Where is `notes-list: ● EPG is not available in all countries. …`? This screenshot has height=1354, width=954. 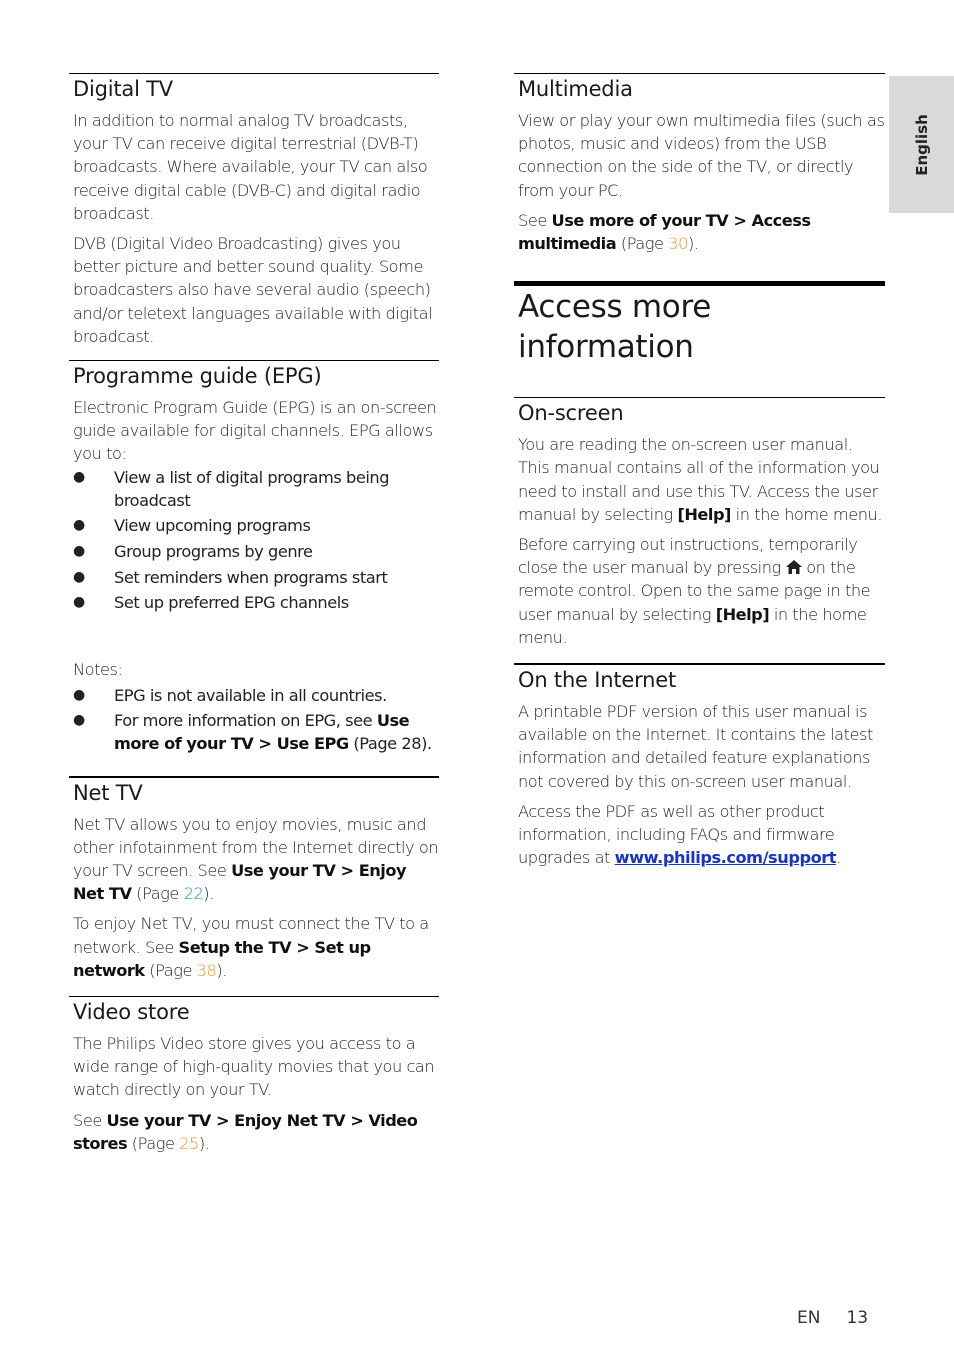
notes-list: ● EPG is not available in all countries. … is located at coordinates (256, 720).